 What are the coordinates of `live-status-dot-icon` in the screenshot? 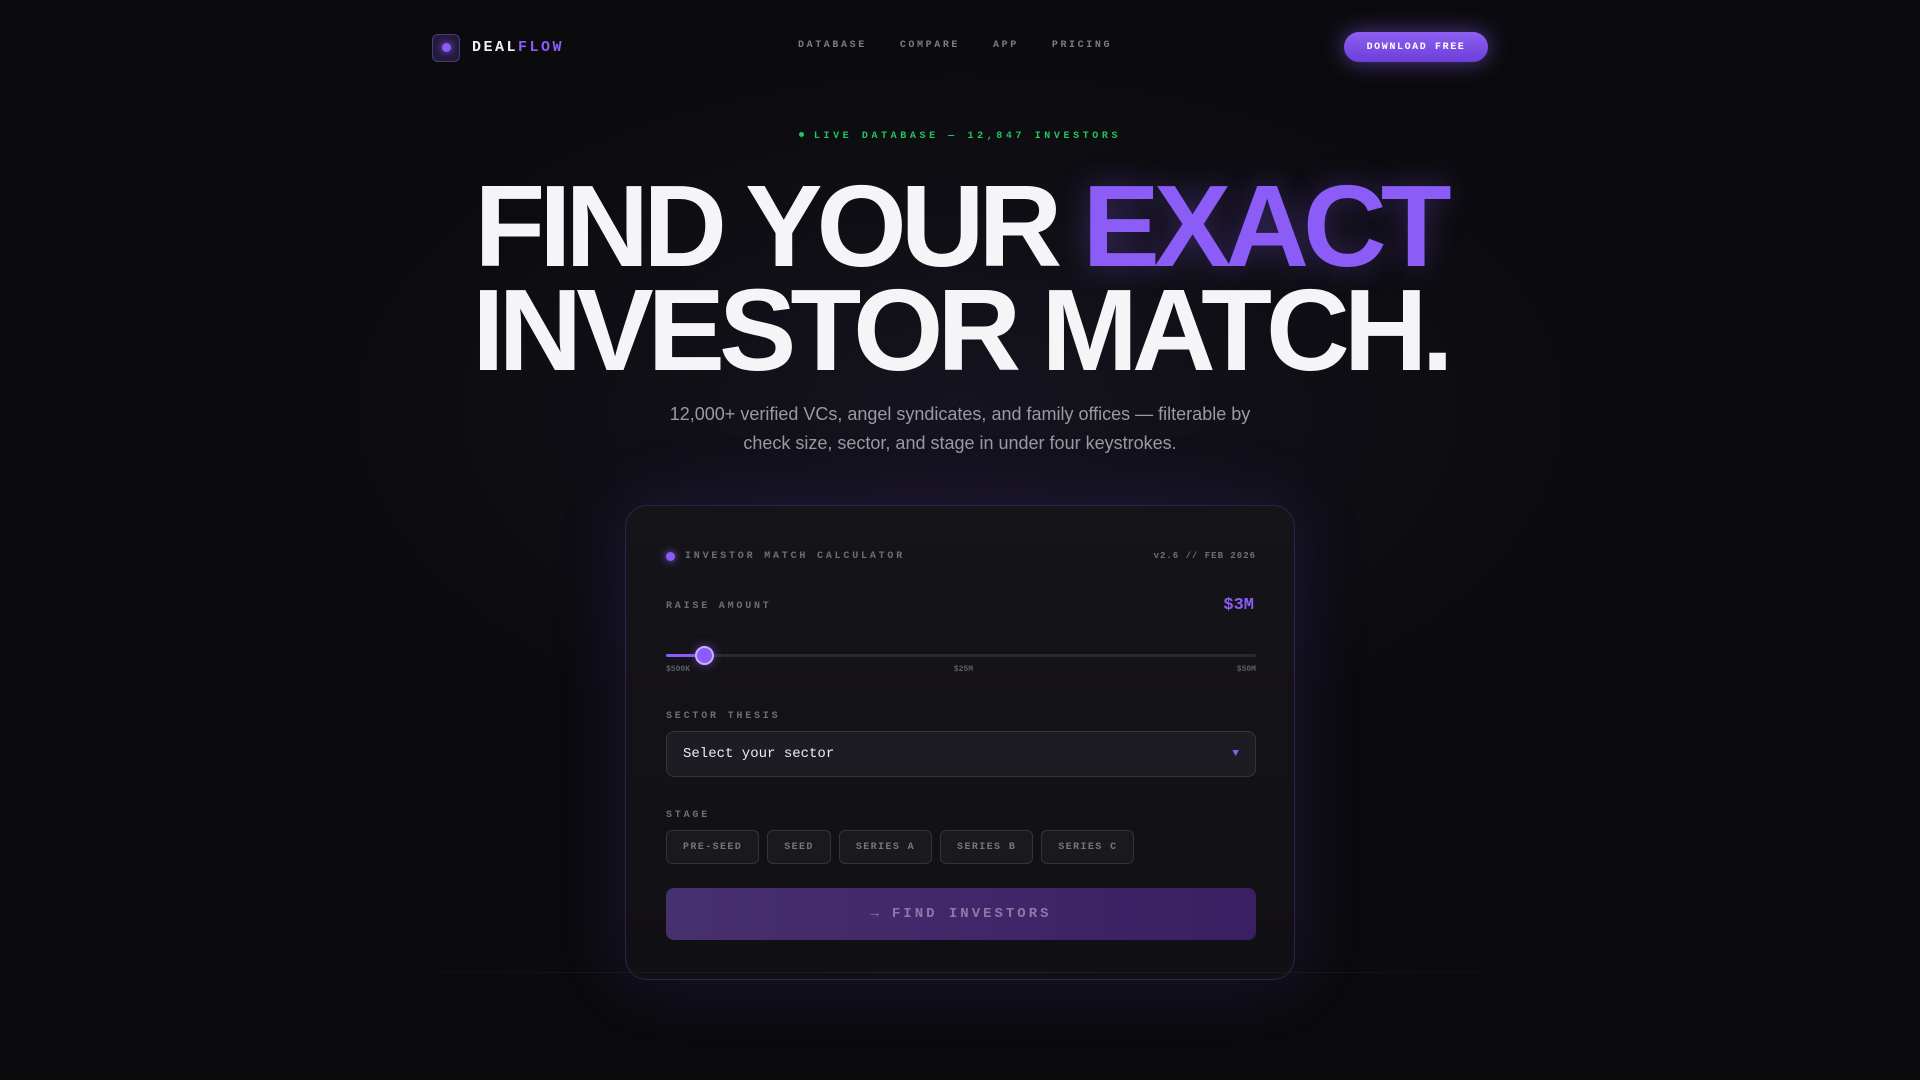 It's located at (801, 134).